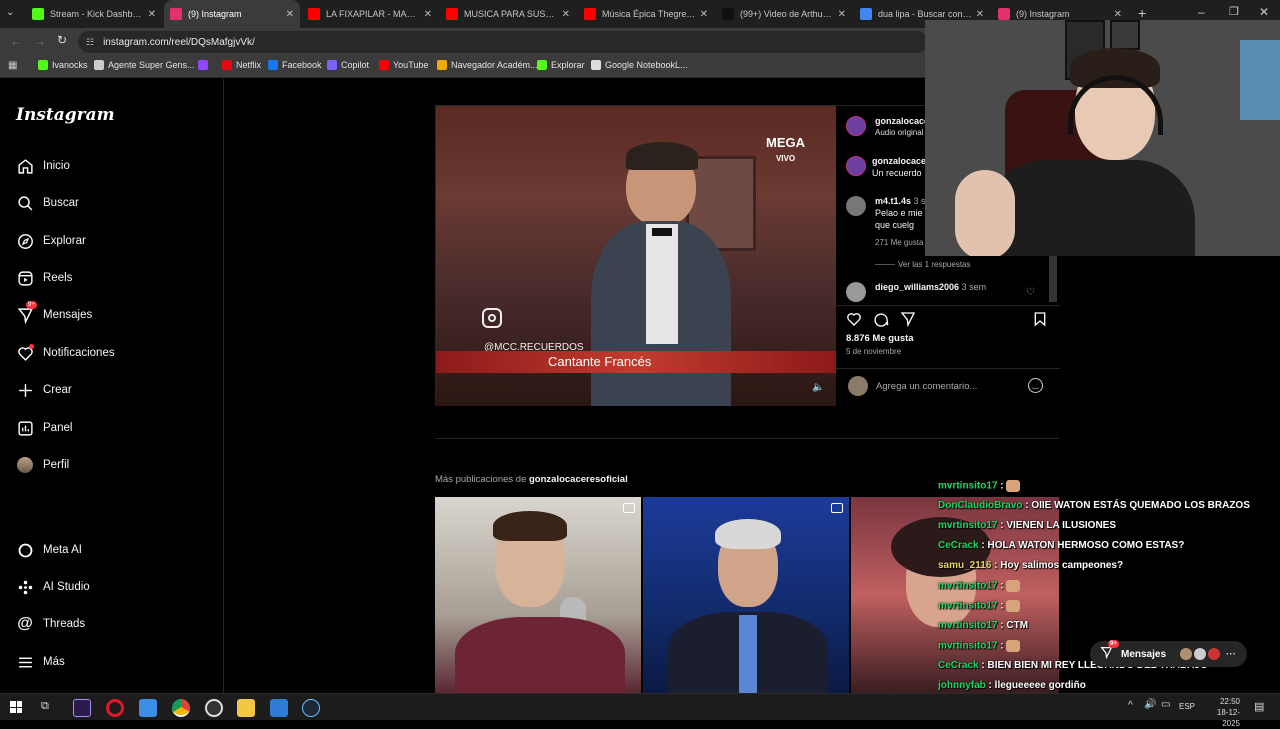 Image resolution: width=1280 pixels, height=729 pixels. Describe the element at coordinates (958, 665) in the screenshot. I see `chat-username: CeCrack` at that location.